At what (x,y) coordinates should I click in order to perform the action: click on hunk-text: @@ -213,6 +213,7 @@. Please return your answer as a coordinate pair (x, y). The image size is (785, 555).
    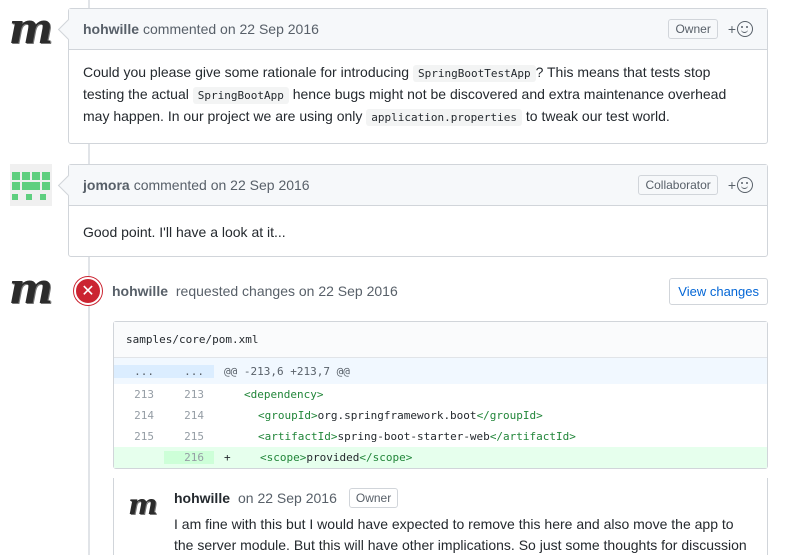
    Looking at the image, I should click on (287, 371).